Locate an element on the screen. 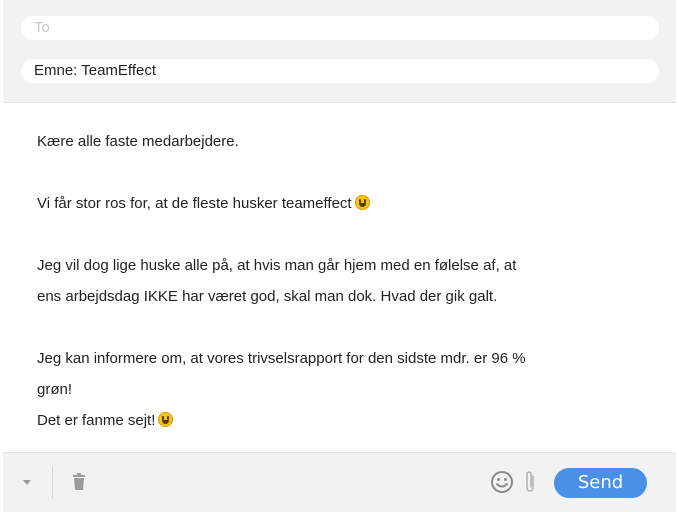 This screenshot has width=679, height=512. toolbar-divider is located at coordinates (52, 483).